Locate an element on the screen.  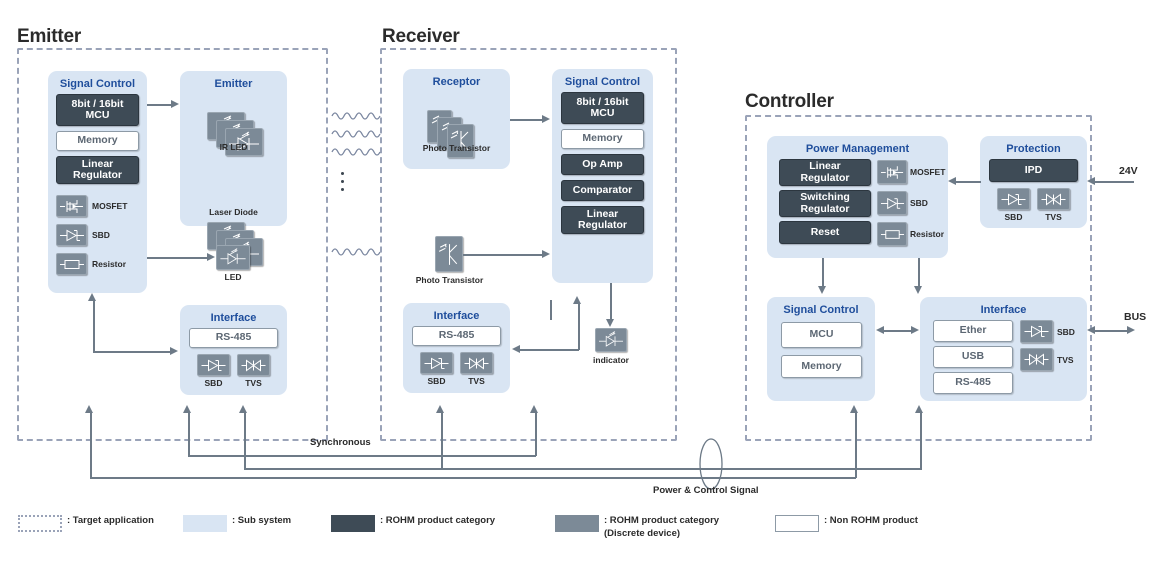
legend-swatch-rohm is located at coordinates (353, 523).